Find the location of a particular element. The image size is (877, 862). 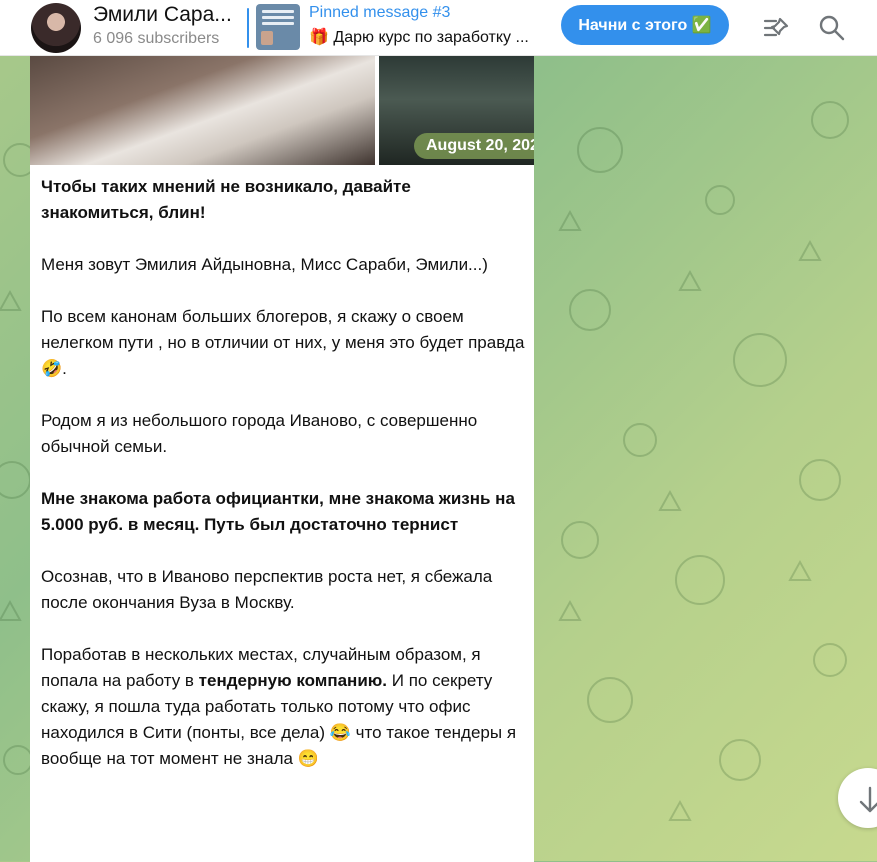

post-photo is located at coordinates (202, 110).